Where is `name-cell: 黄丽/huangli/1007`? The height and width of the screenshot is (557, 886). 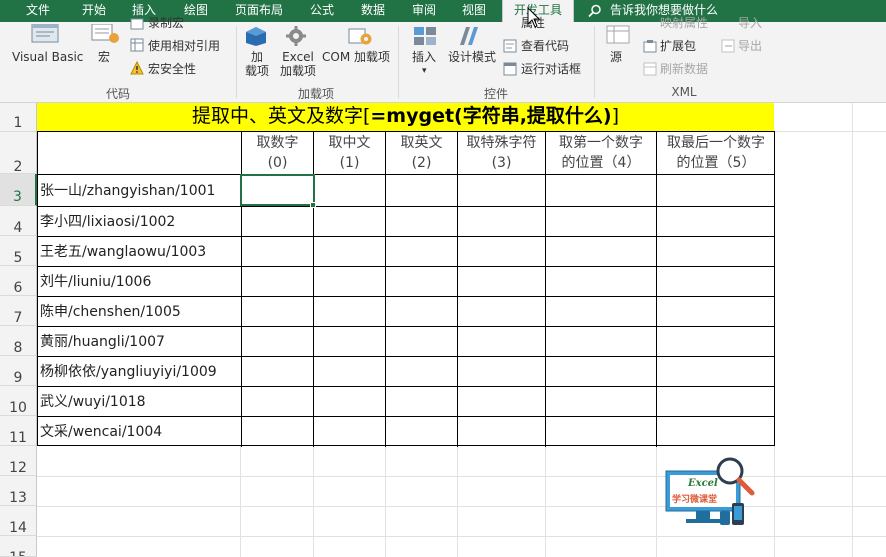
name-cell: 黄丽/huangli/1007 is located at coordinates (140, 342).